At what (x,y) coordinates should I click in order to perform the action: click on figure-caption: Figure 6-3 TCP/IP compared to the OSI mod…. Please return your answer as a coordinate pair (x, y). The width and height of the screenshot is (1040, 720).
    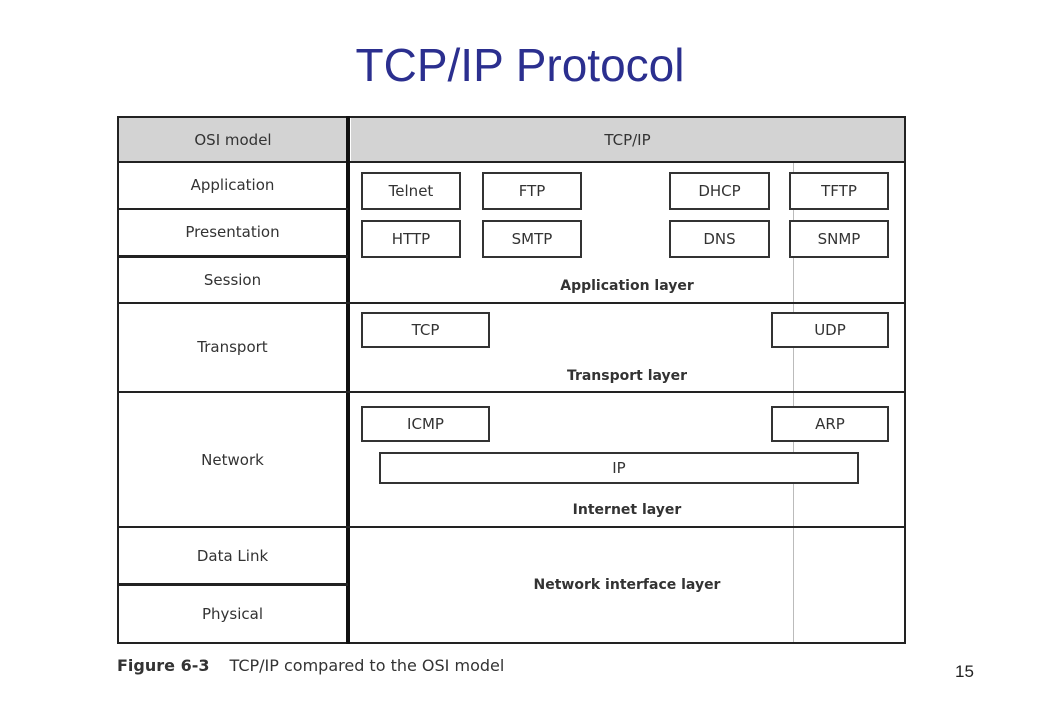
    Looking at the image, I should click on (310, 665).